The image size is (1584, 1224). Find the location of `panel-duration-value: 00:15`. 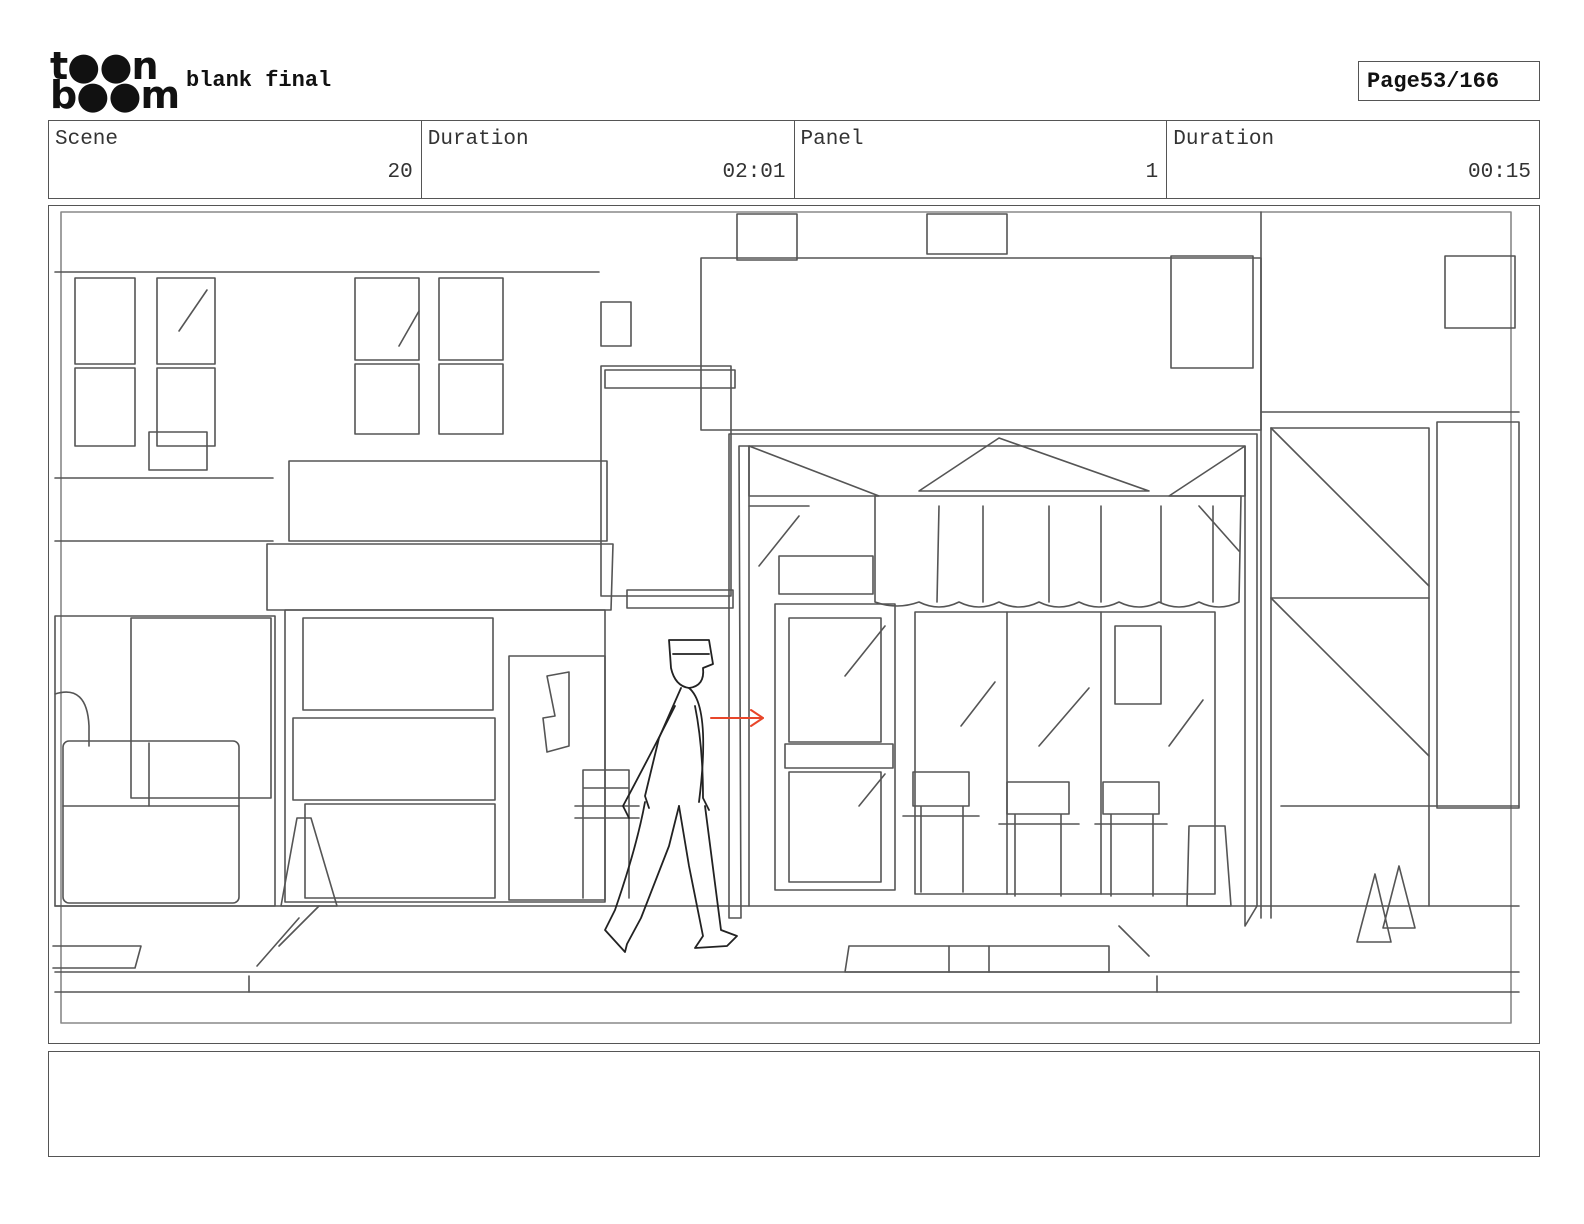

panel-duration-value: 00:15 is located at coordinates (1499, 172).